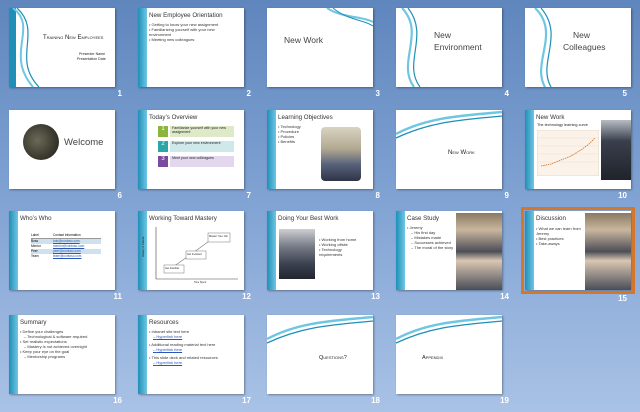  I want to click on slide-title: Resources, so click(164, 322).